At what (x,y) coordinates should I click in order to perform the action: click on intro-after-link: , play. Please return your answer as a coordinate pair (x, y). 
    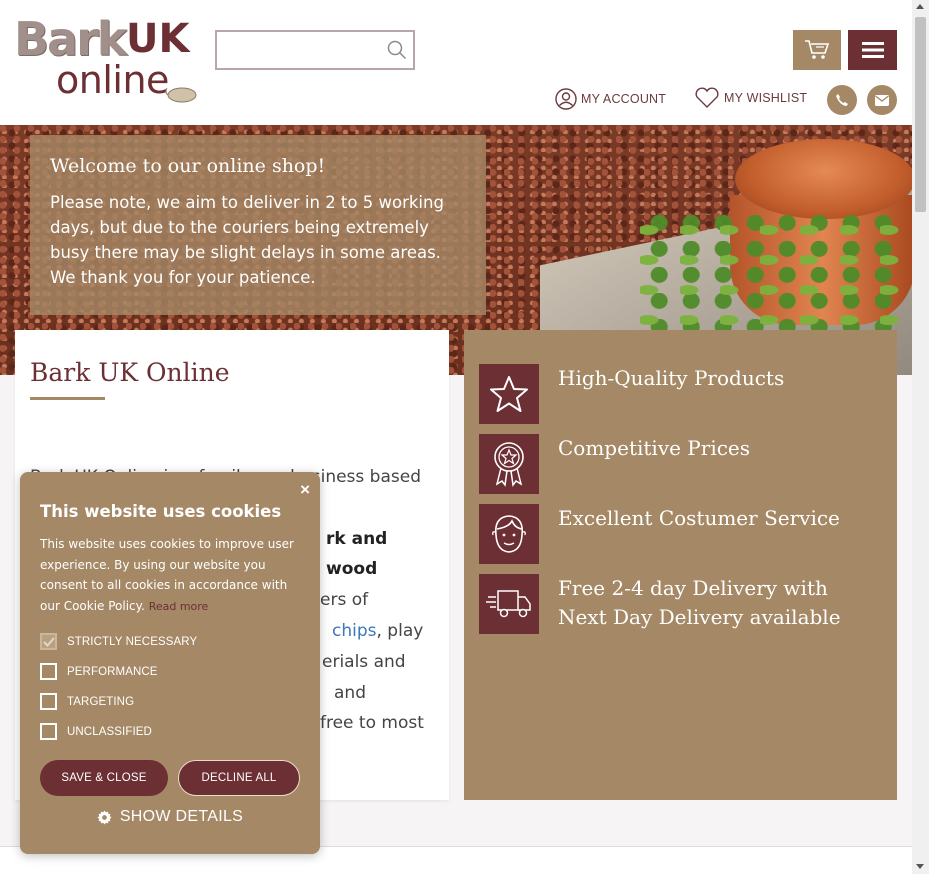
    Looking at the image, I should click on (400, 630).